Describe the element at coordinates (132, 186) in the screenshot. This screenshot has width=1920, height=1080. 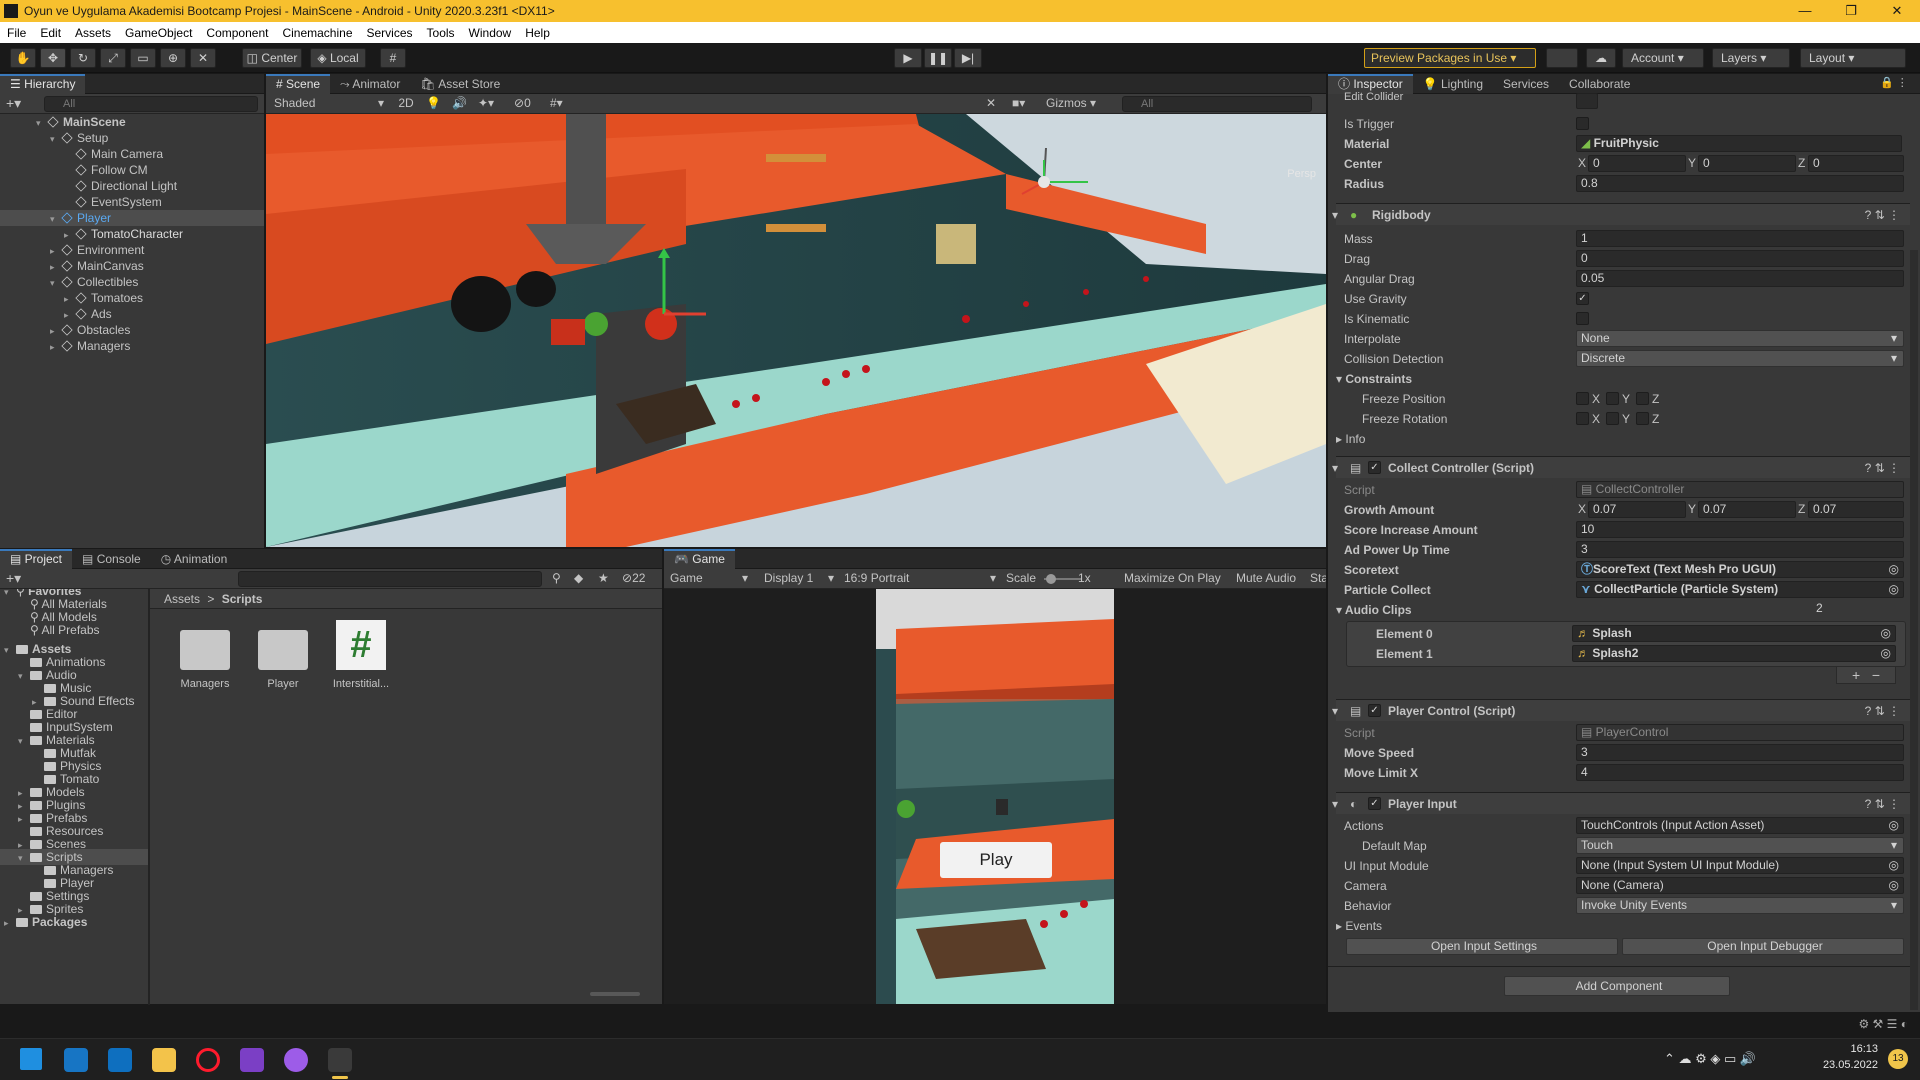
I see `hierarchy-item: Directional Light` at that location.